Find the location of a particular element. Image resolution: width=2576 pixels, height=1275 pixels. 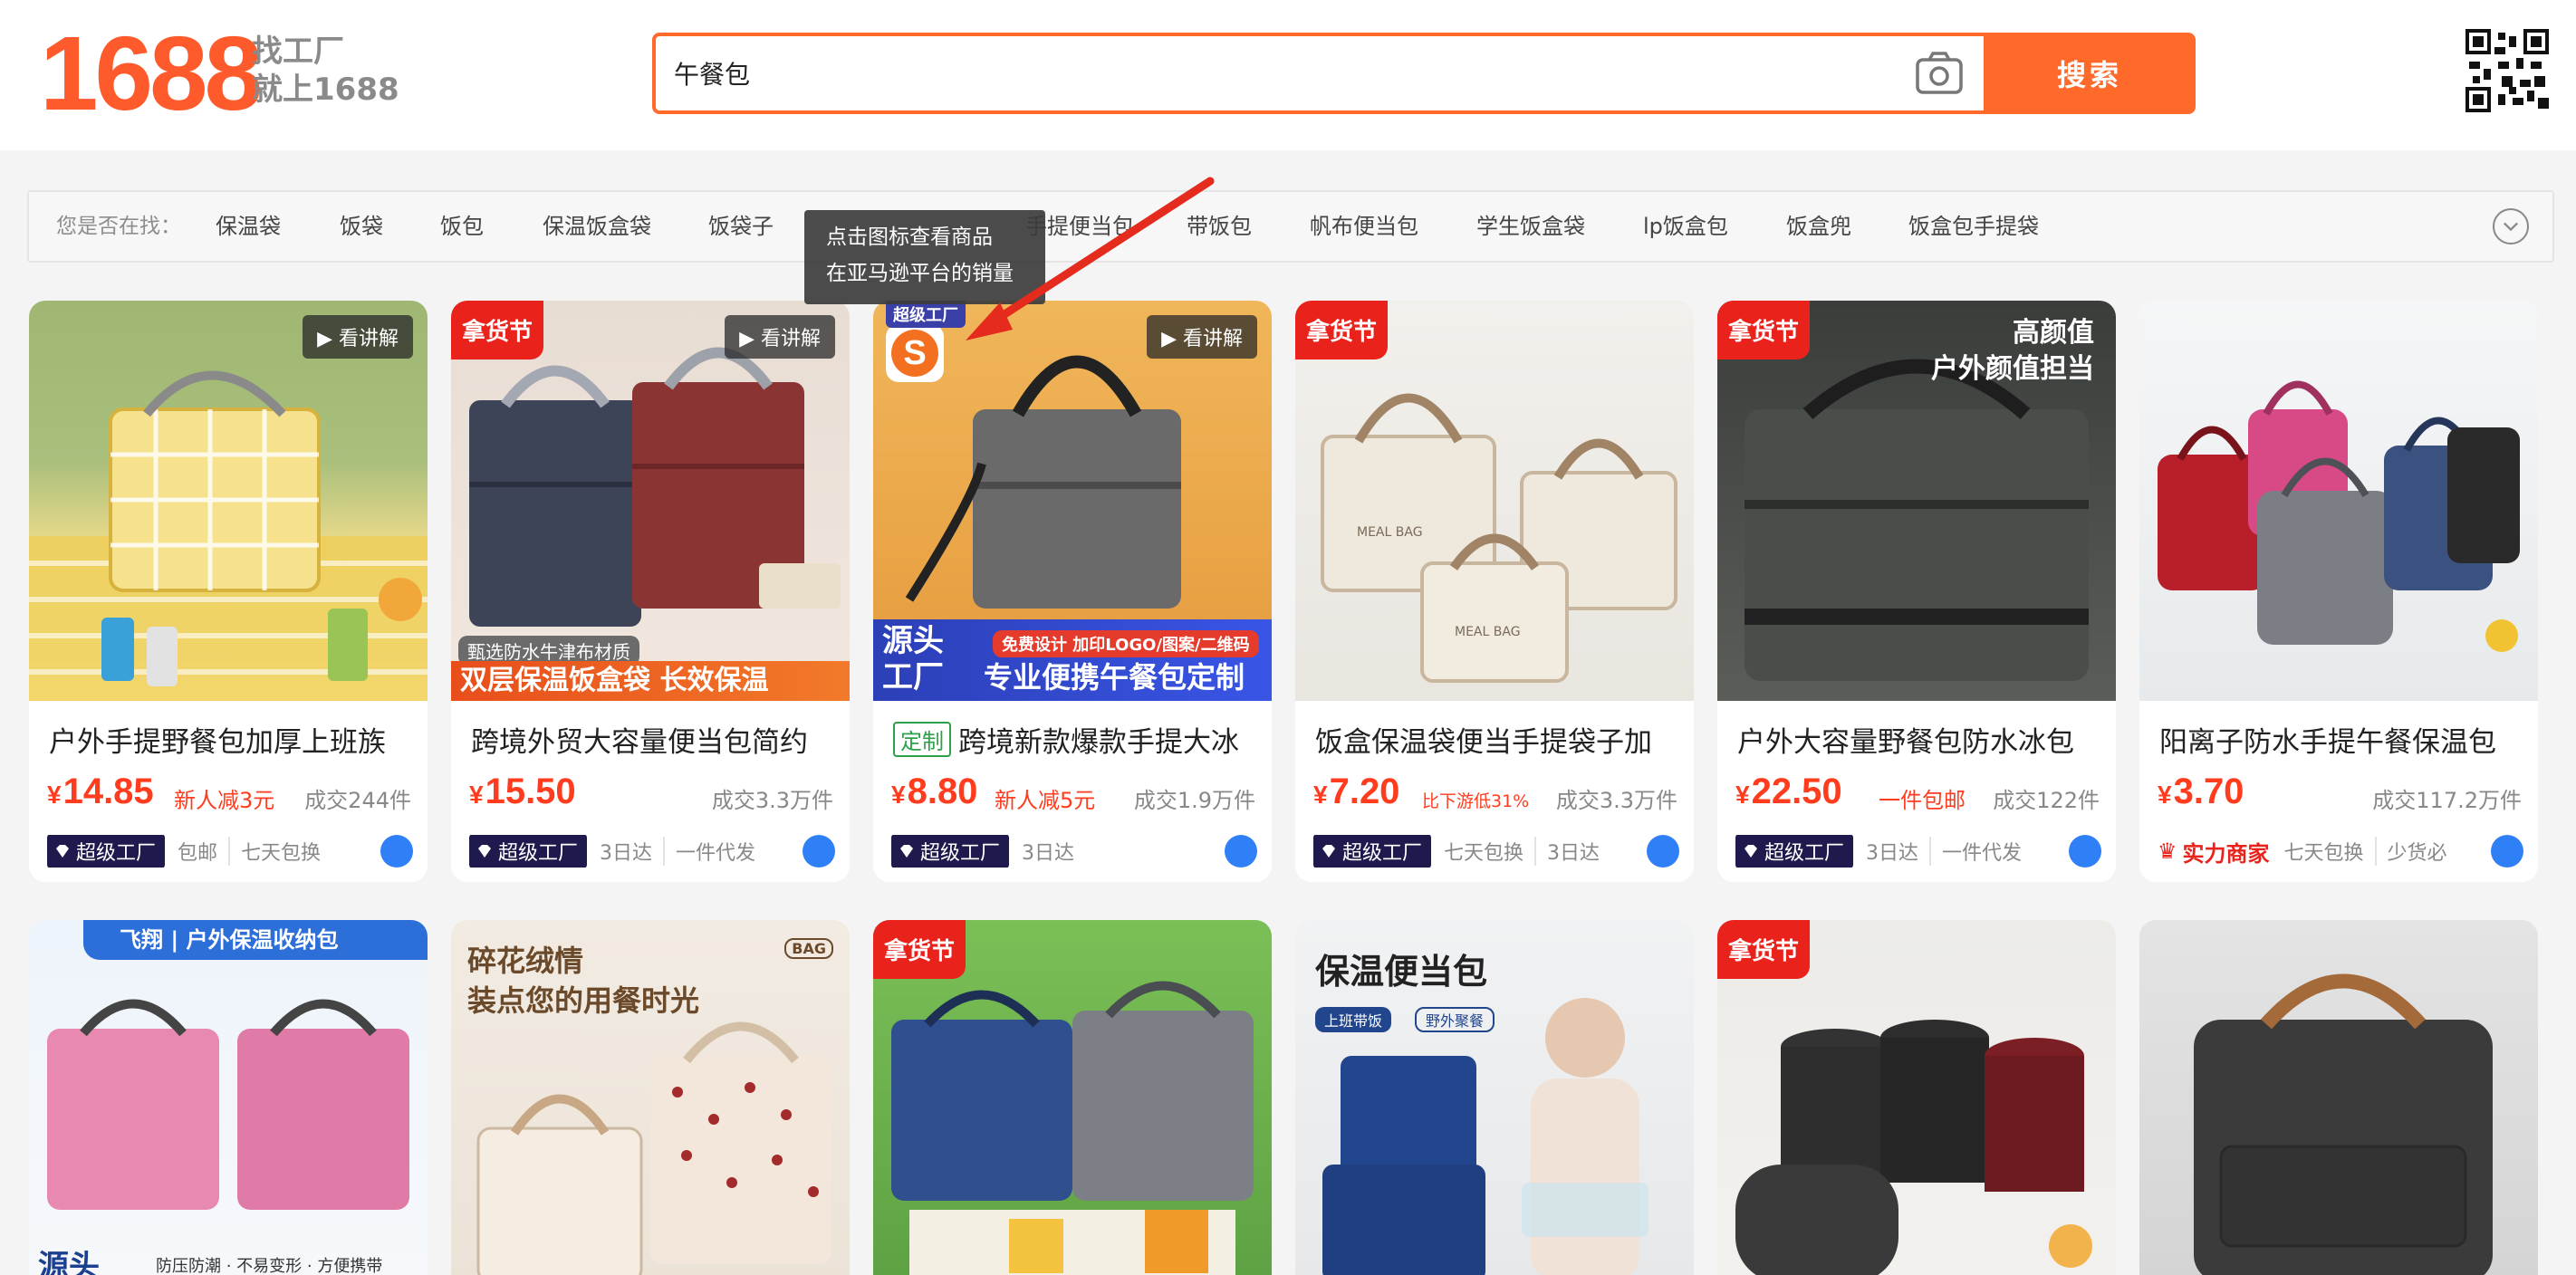

suggestion-item: lp饭盒包 is located at coordinates (1685, 226).